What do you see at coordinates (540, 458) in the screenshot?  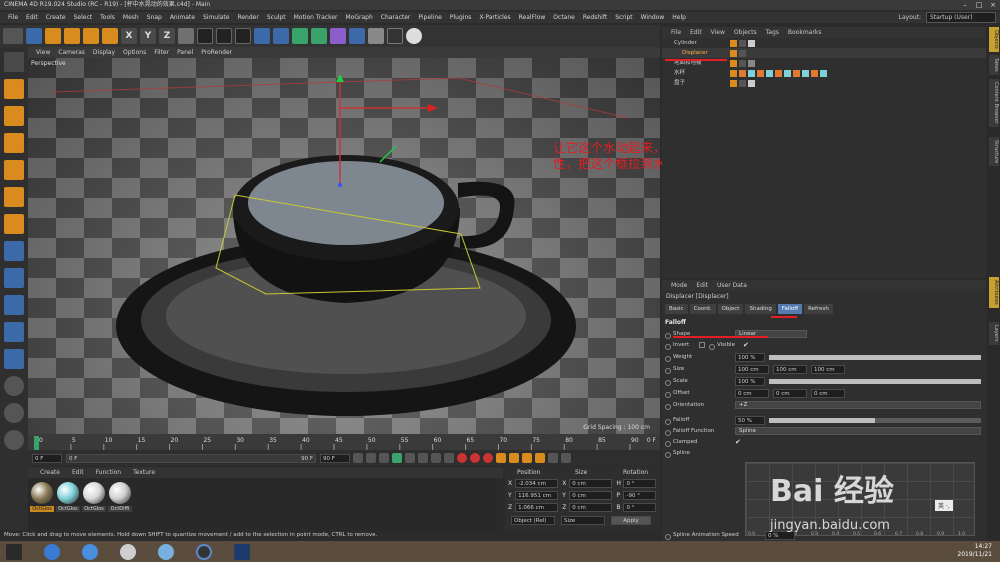 I see `key-parameter-icon` at bounding box center [540, 458].